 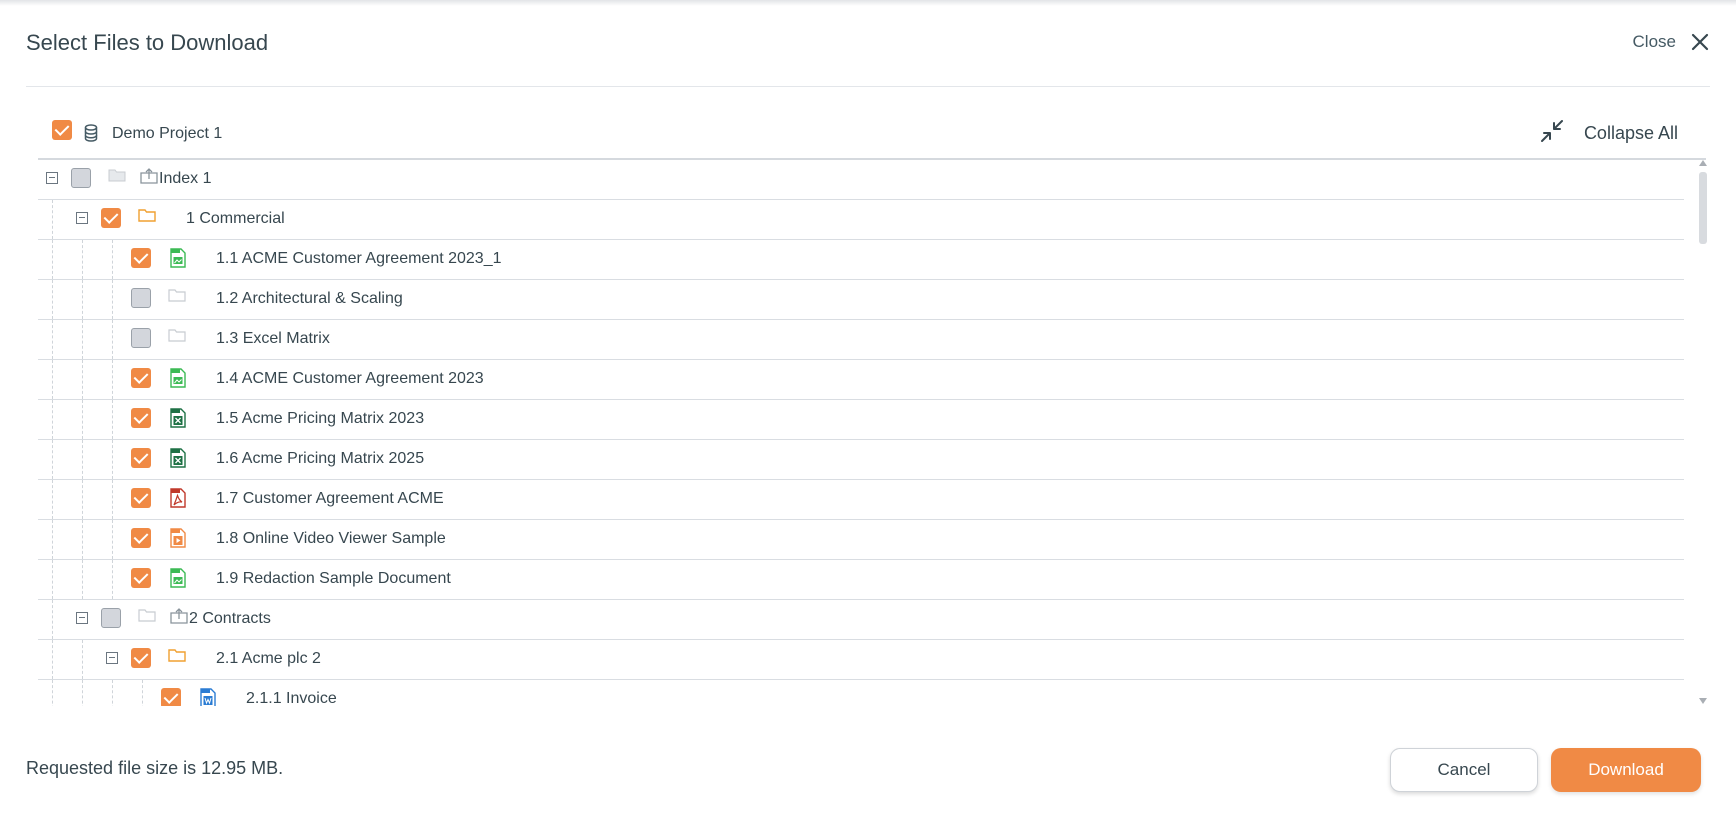 I want to click on tree-row-1-1: 1.1 ACME Customer Agreement 2023_1, so click(x=861, y=260).